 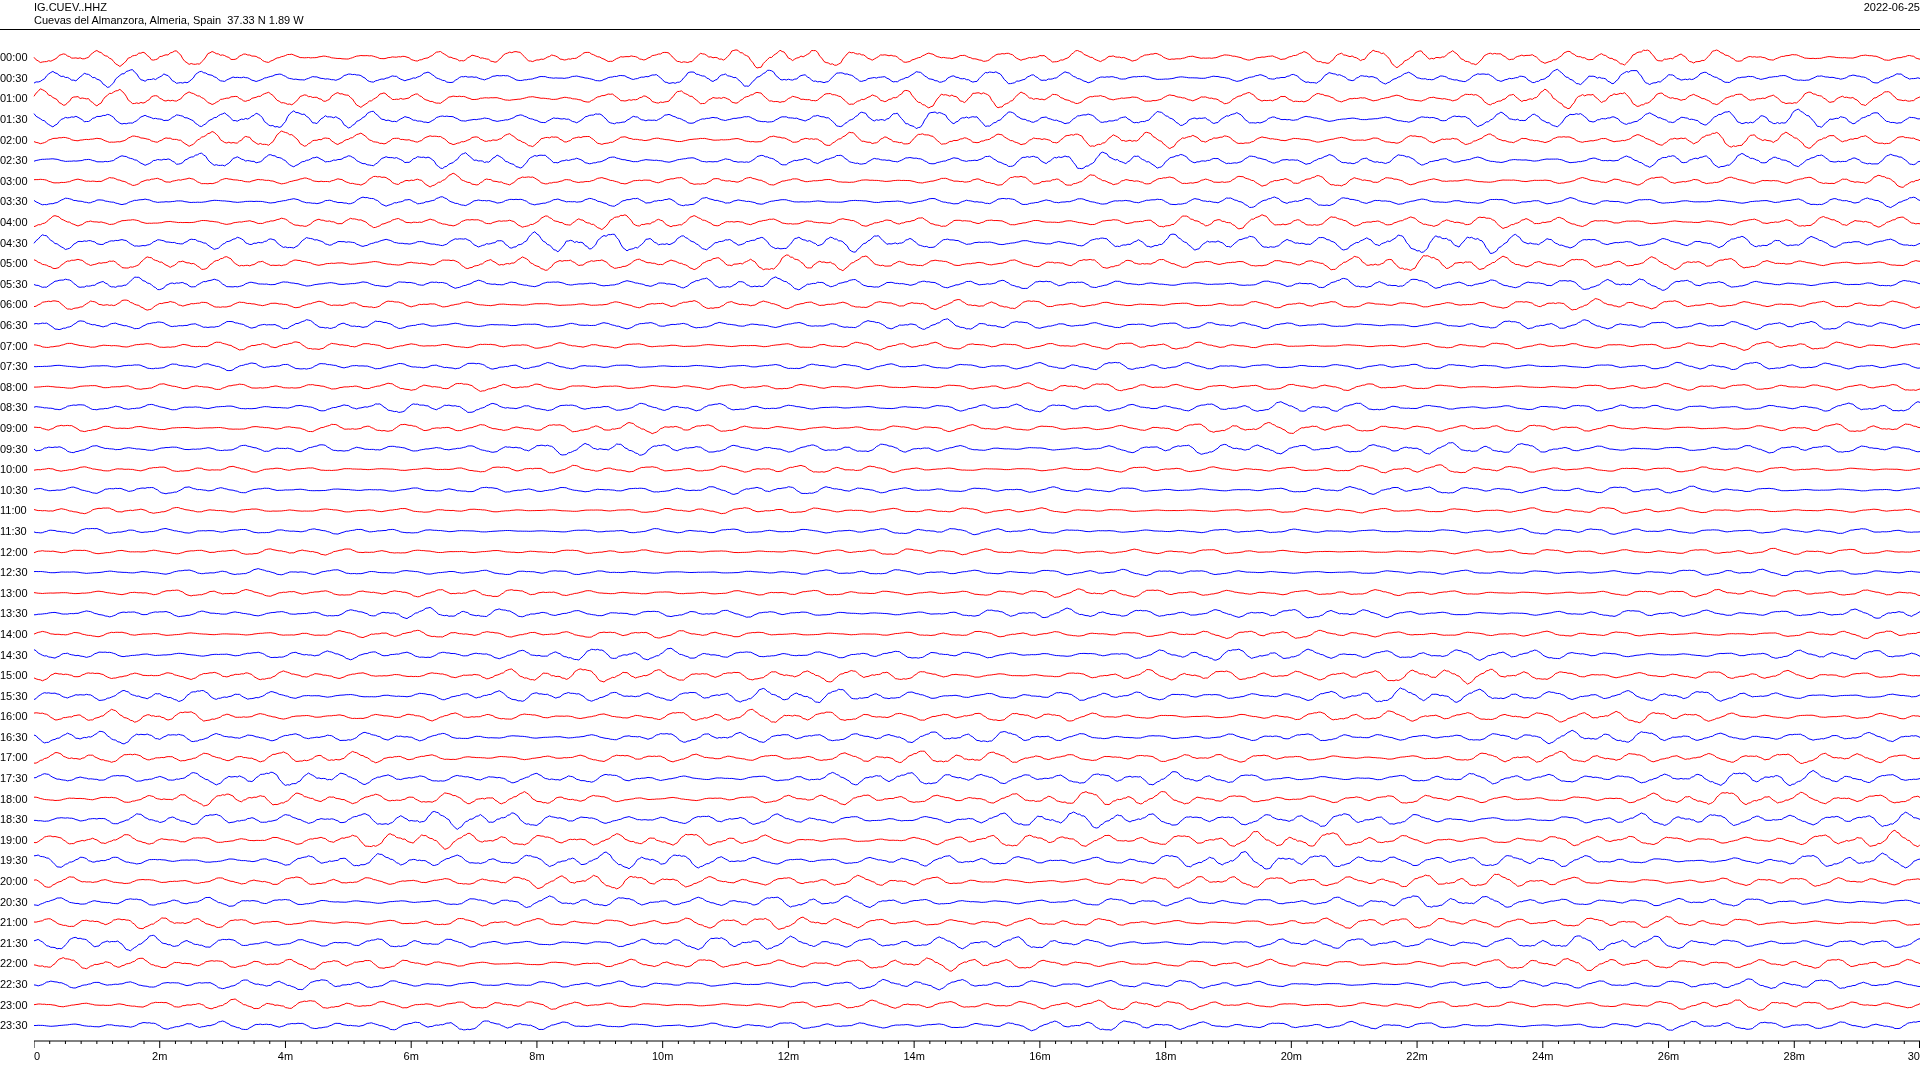 I want to click on axis-tick-label: 30, so click(x=1913, y=1056).